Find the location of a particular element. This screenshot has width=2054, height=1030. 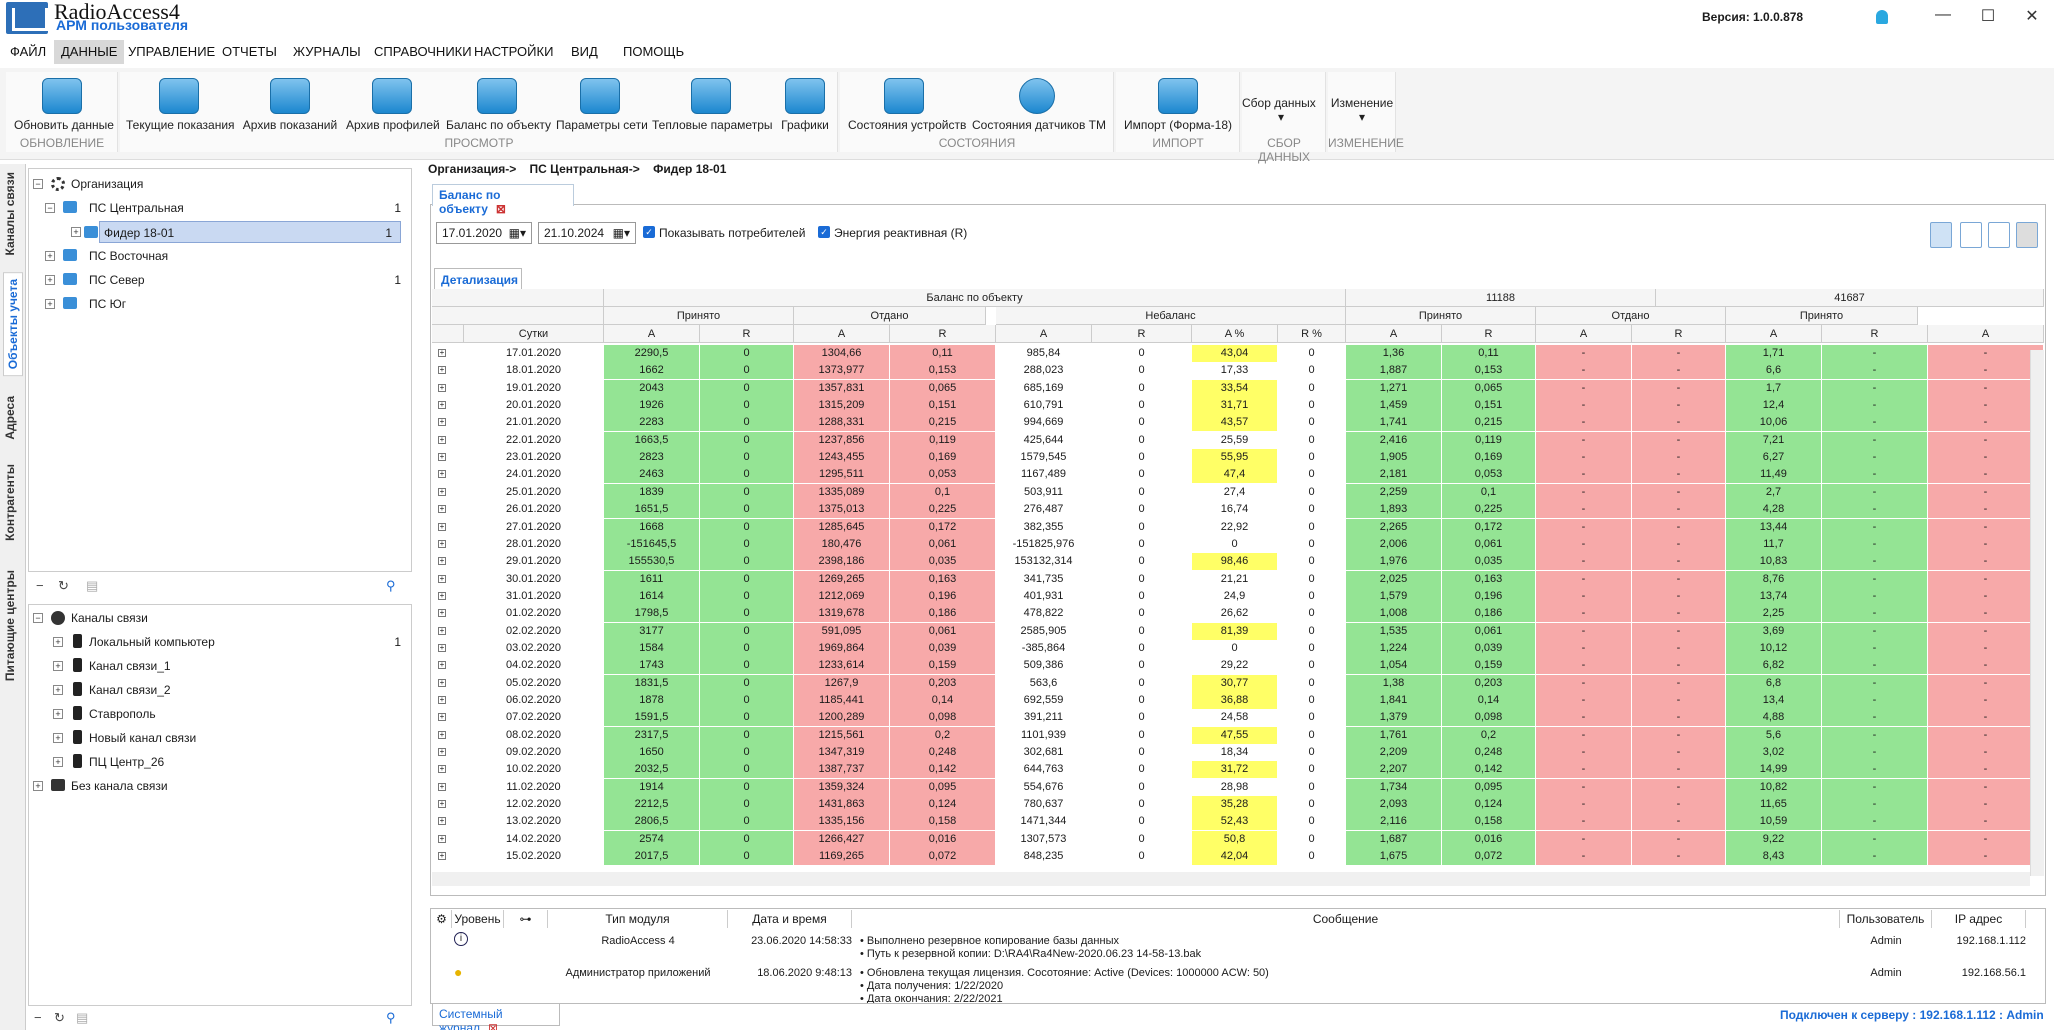

collapse-all-icon: − is located at coordinates (40, 589).